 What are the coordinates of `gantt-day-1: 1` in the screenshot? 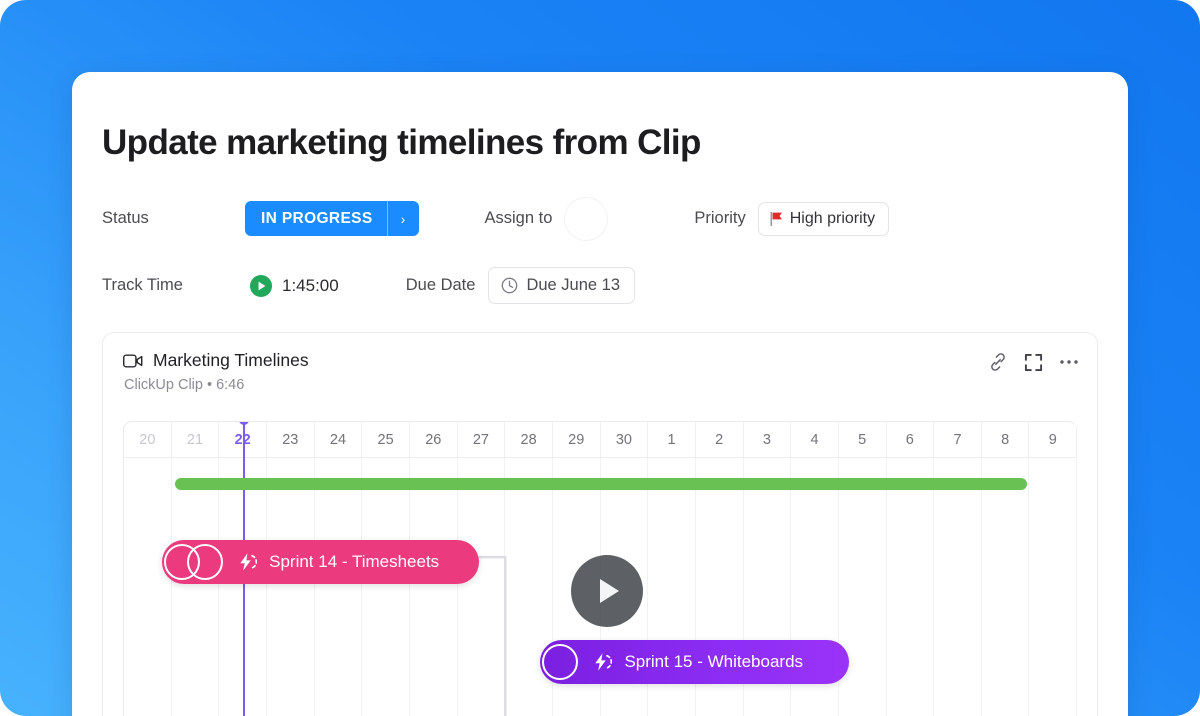 It's located at (672, 439).